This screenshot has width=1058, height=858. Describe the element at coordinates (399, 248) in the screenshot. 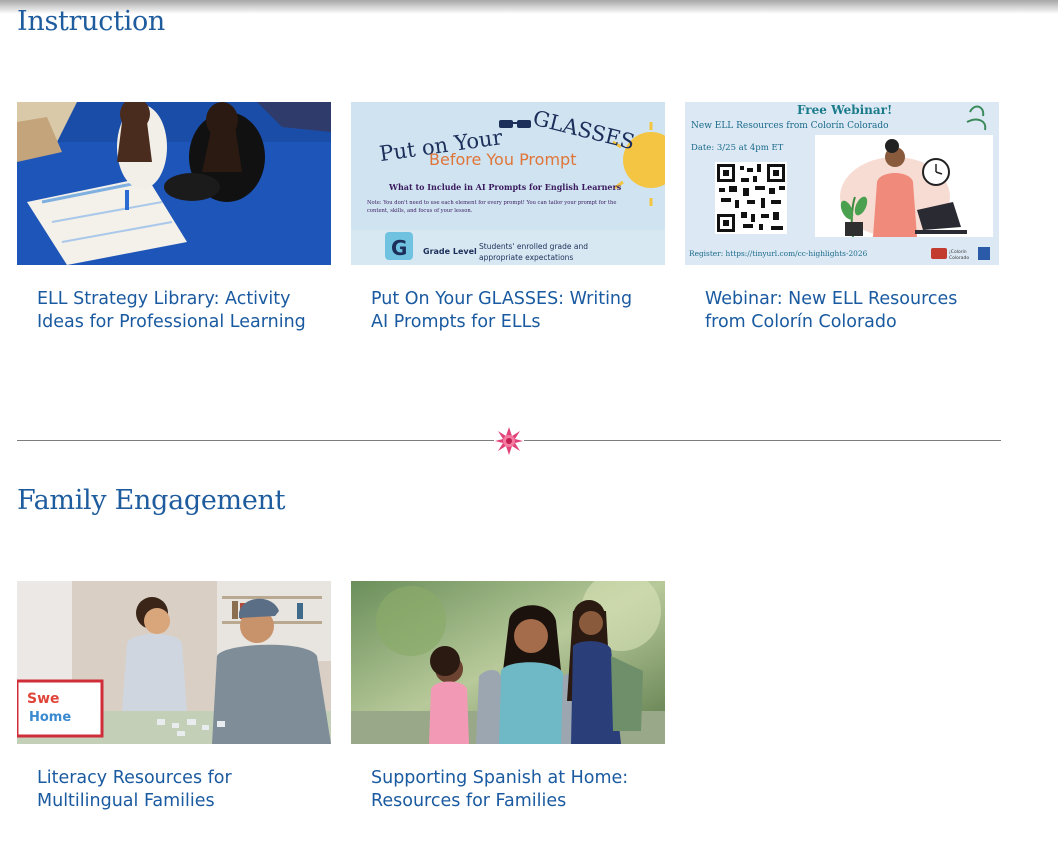

I see `glasses-letter: G` at that location.